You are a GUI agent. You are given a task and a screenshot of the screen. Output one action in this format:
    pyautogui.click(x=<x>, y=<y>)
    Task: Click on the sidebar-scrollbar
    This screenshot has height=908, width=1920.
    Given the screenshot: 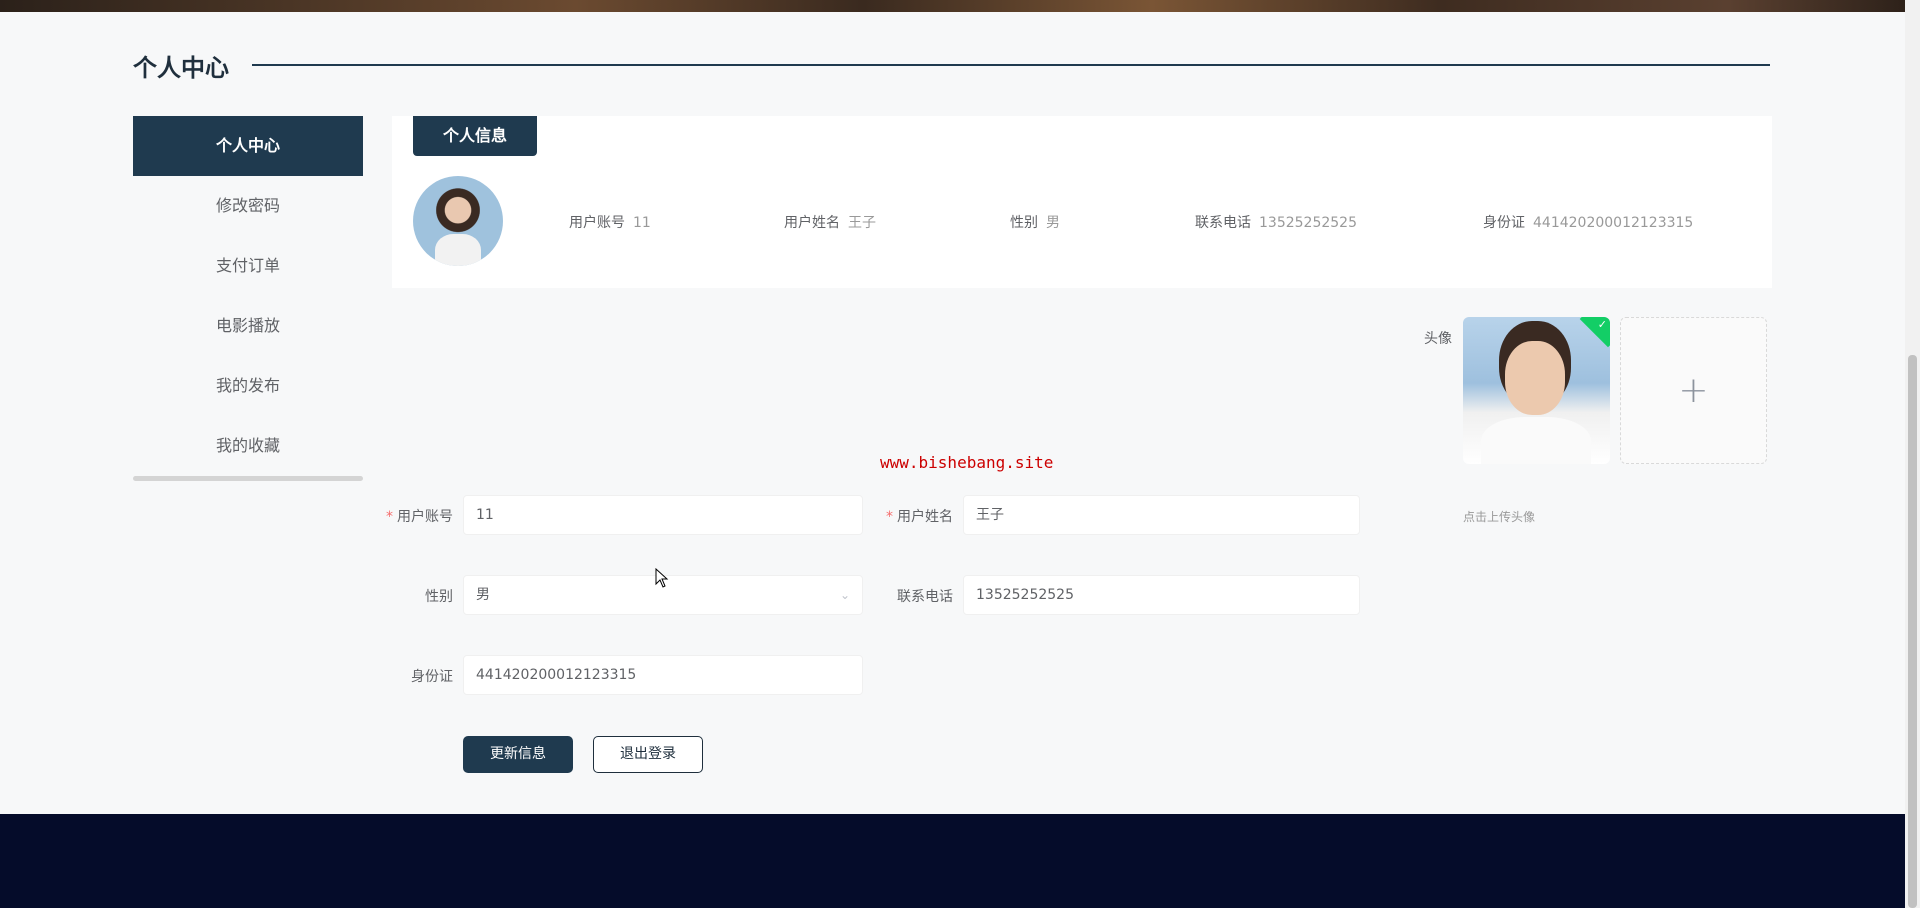 What is the action you would take?
    pyautogui.click(x=248, y=478)
    